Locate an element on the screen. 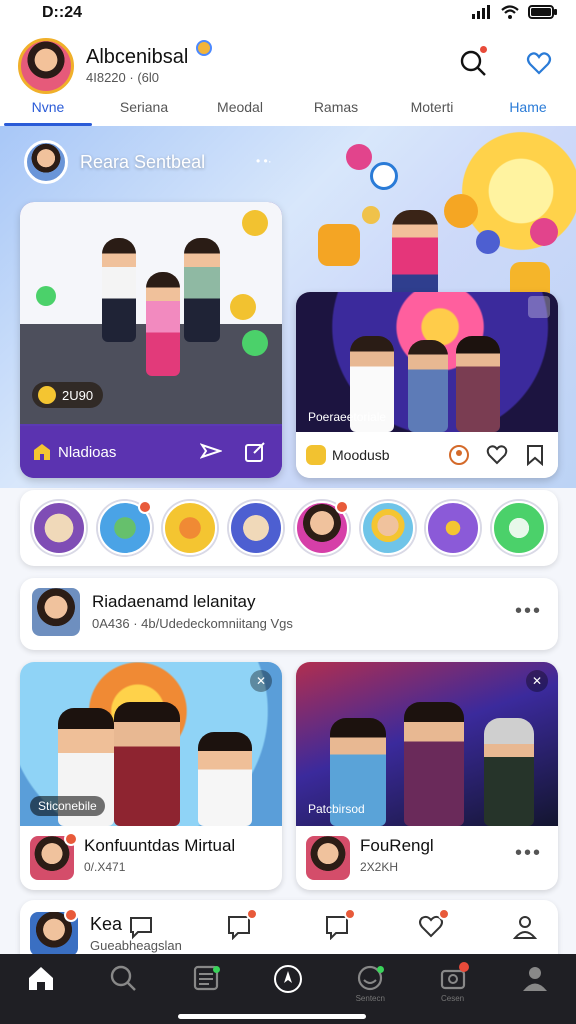 Image resolution: width=576 pixels, height=1024 pixels. feed-meta-text: 0/.X471 is located at coordinates (105, 867).